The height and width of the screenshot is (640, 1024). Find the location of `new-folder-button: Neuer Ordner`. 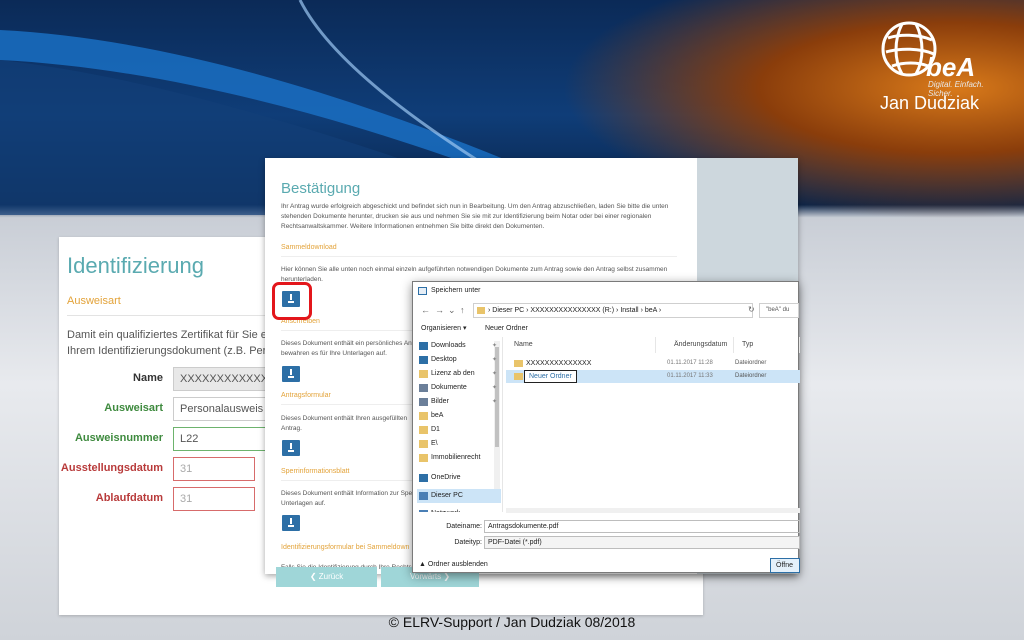

new-folder-button: Neuer Ordner is located at coordinates (506, 329).